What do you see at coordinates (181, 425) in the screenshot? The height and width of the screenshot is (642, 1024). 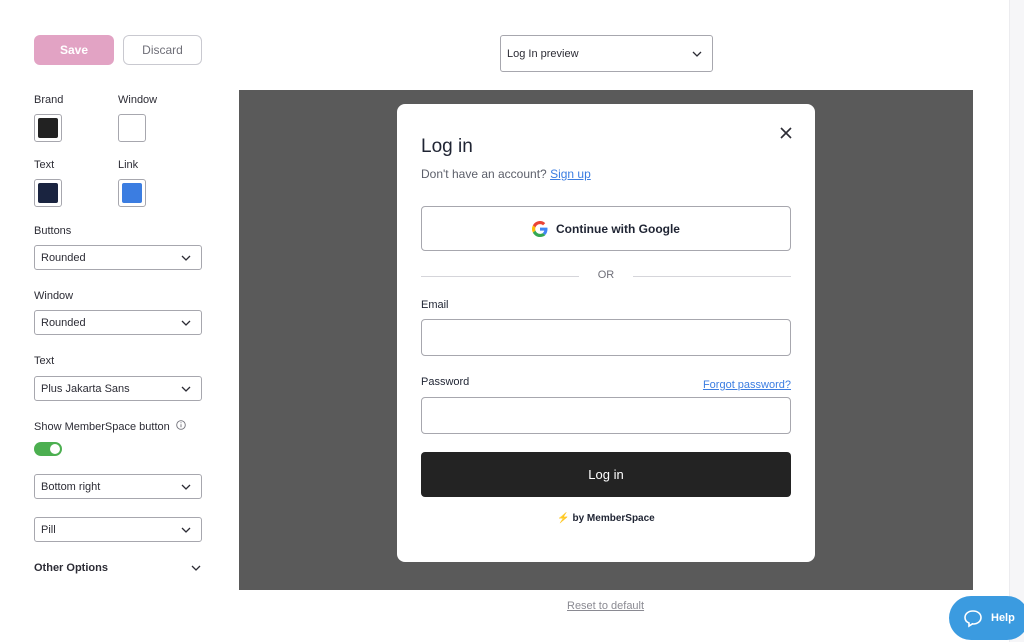 I see `info-icon` at bounding box center [181, 425].